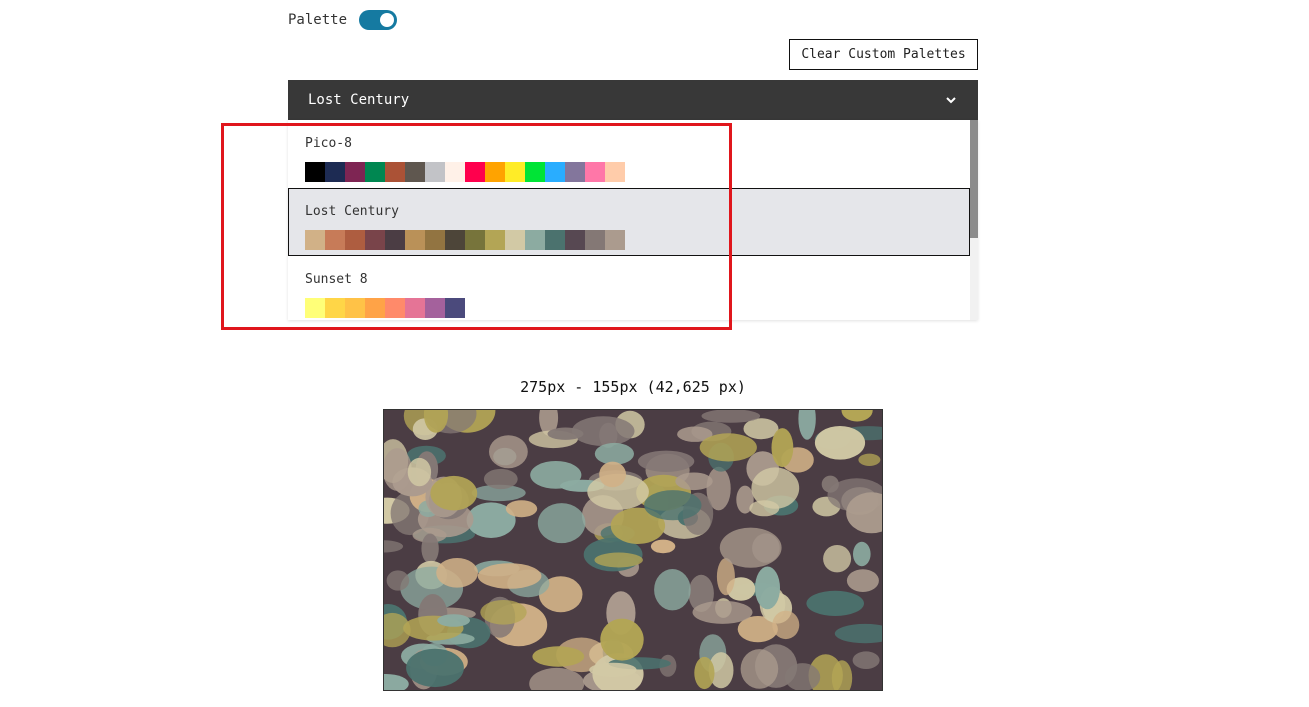 This screenshot has height=707, width=1309. What do you see at coordinates (378, 20) in the screenshot?
I see `palette-toggle-switch` at bounding box center [378, 20].